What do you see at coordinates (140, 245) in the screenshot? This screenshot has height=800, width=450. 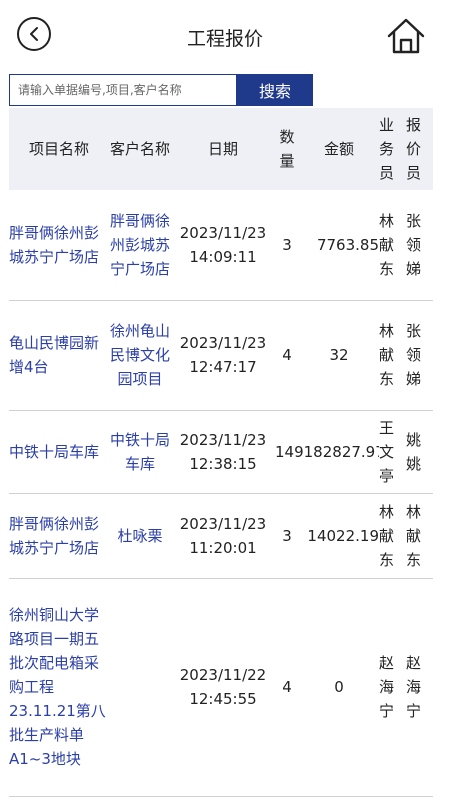 I see `customer-name-link: 胖哥俩徐州彭城苏宁广场店` at bounding box center [140, 245].